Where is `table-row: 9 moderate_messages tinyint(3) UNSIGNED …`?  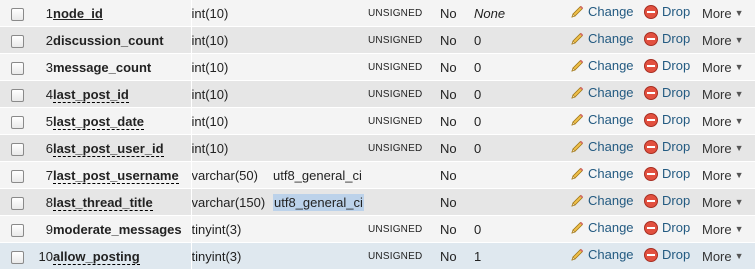
table-row: 9 moderate_messages tinyint(3) UNSIGNED … is located at coordinates (377, 229).